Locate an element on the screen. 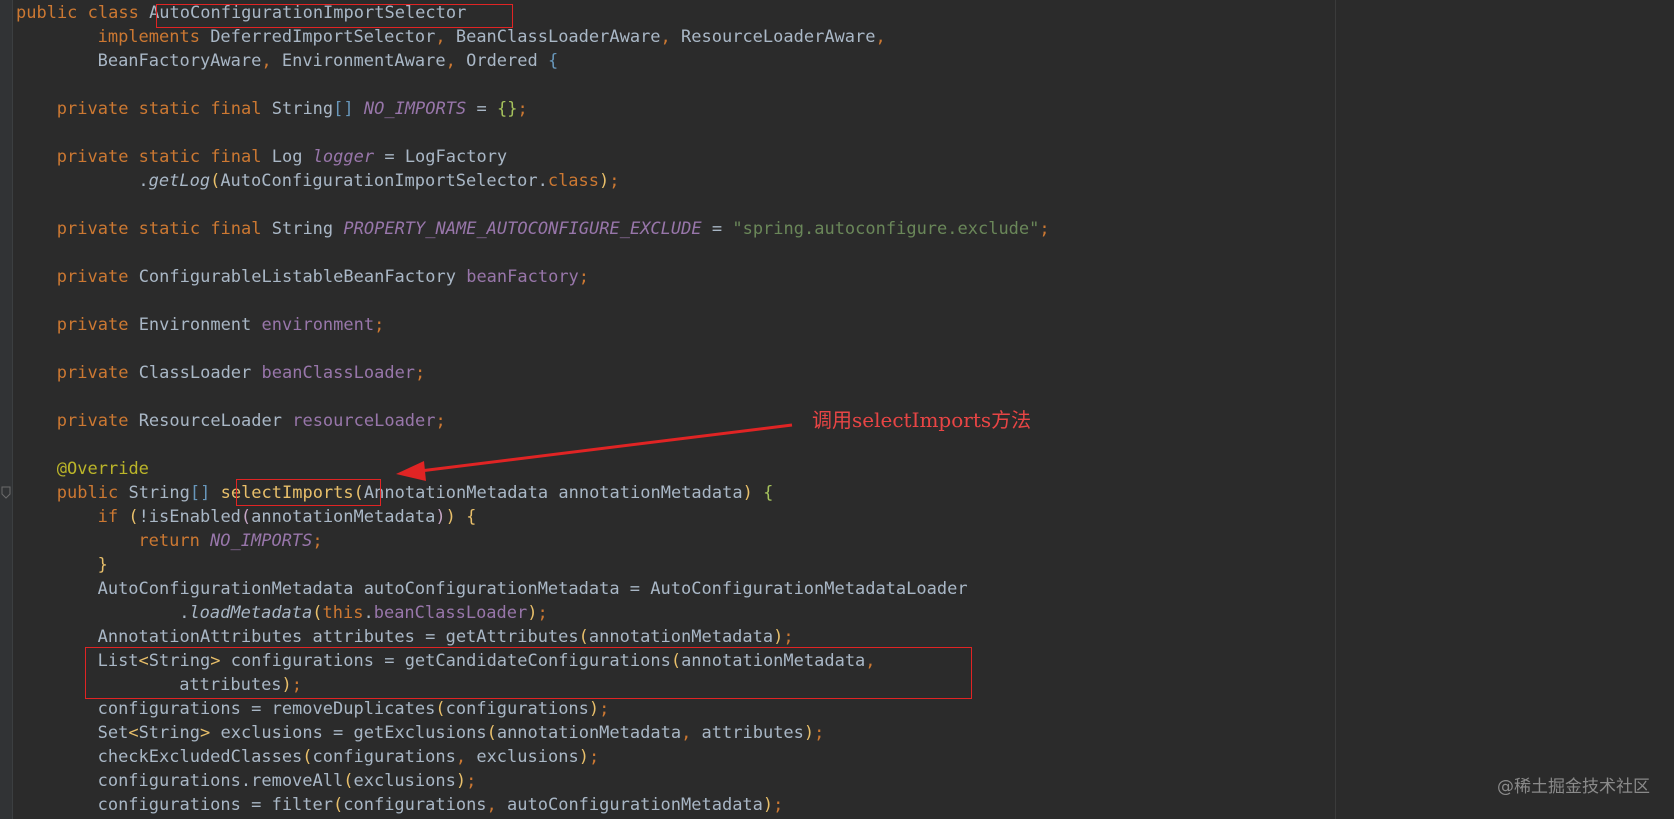 Image resolution: width=1674 pixels, height=819 pixels. annotation-note: 调用selectImports方法 is located at coordinates (922, 420).